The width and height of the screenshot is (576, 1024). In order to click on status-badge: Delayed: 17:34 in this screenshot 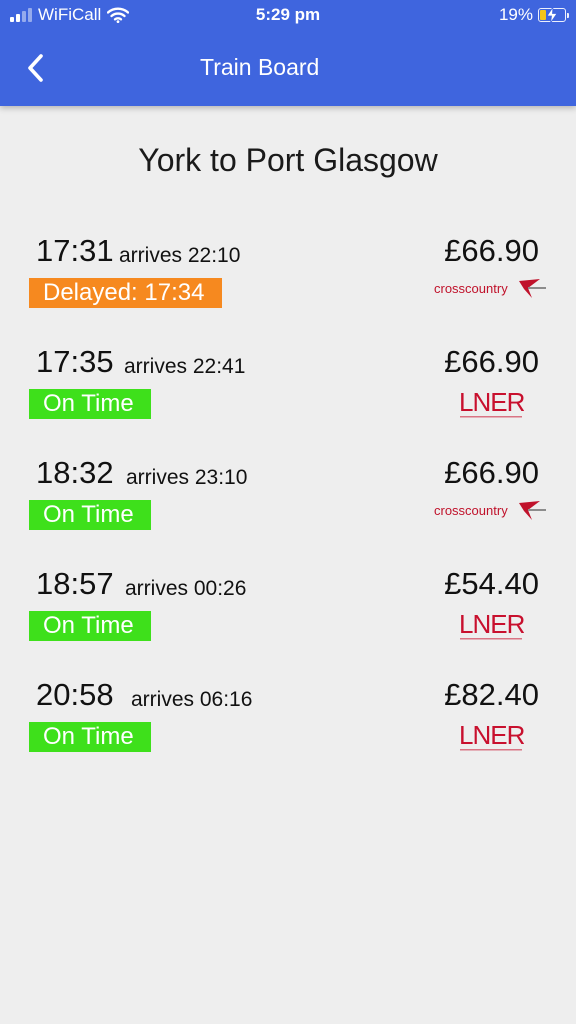, I will do `click(125, 293)`.